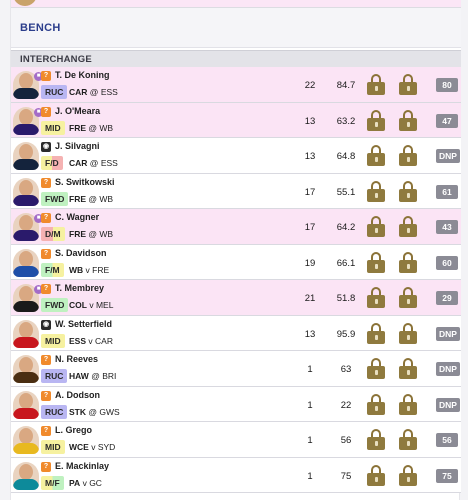  I want to click on player-name: T. Membrey, so click(79, 288).